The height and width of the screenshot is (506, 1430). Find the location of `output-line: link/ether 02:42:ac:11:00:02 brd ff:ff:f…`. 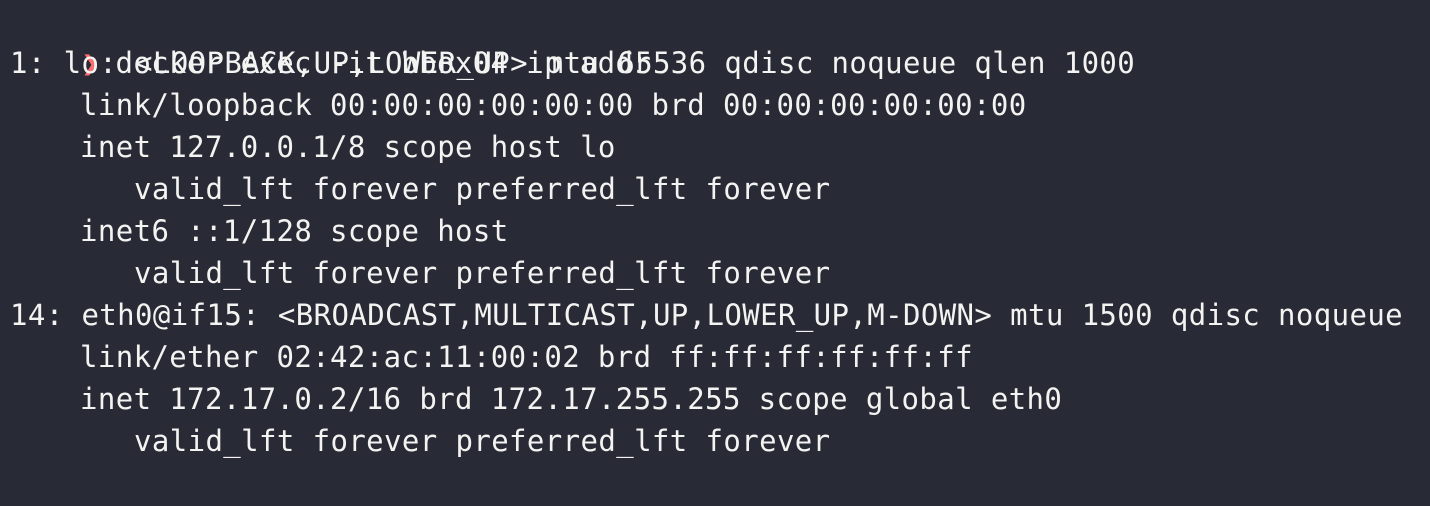

output-line: link/ether 02:42:ac:11:00:02 brd ff:ff:f… is located at coordinates (526, 357).